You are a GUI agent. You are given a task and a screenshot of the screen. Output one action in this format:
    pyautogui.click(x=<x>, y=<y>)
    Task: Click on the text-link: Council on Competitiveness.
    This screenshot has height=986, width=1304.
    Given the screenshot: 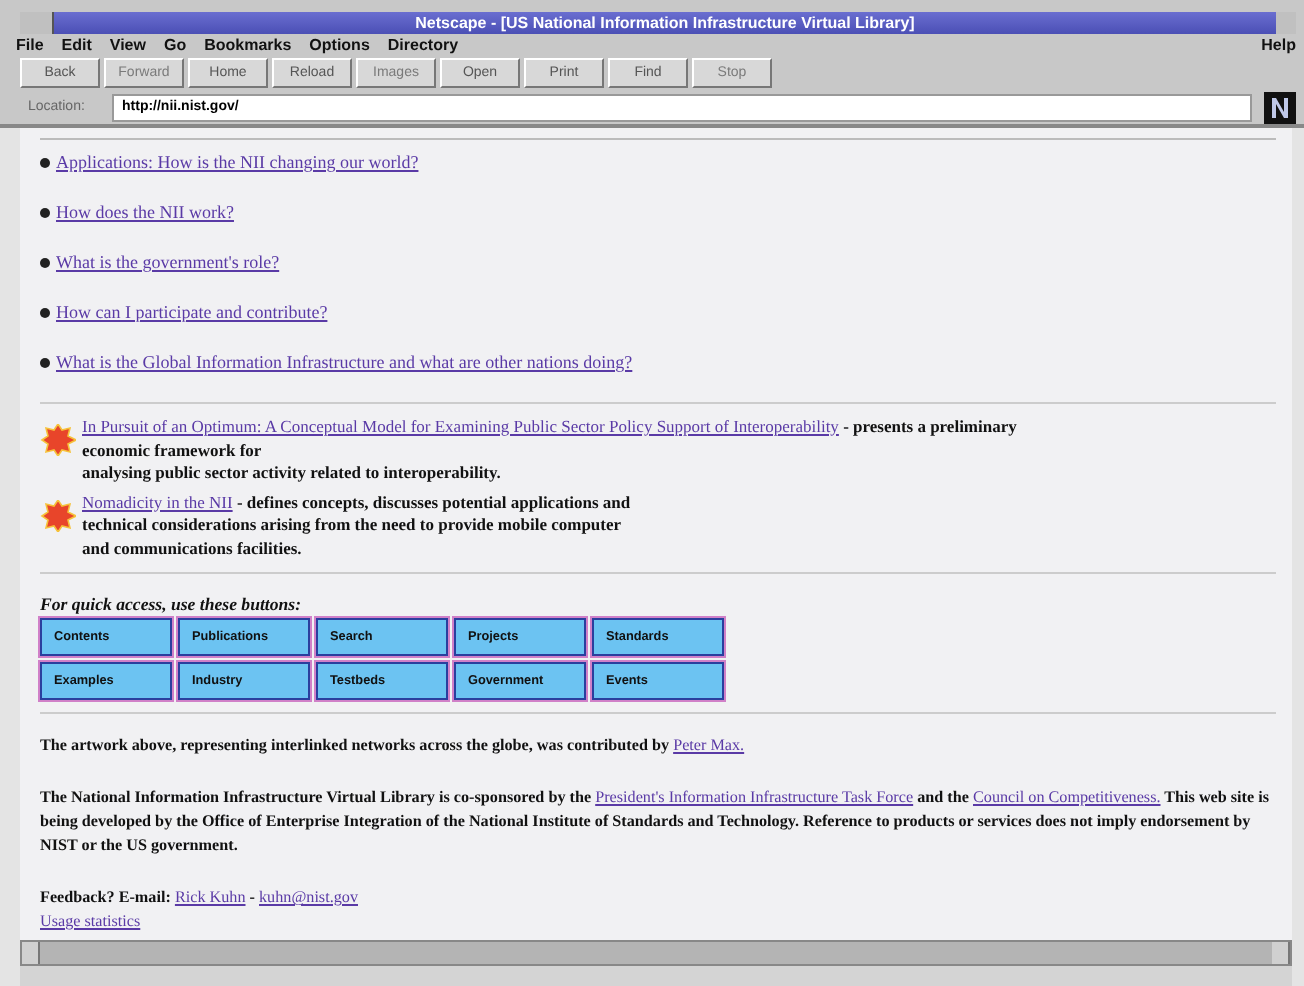 What is the action you would take?
    pyautogui.click(x=1067, y=797)
    